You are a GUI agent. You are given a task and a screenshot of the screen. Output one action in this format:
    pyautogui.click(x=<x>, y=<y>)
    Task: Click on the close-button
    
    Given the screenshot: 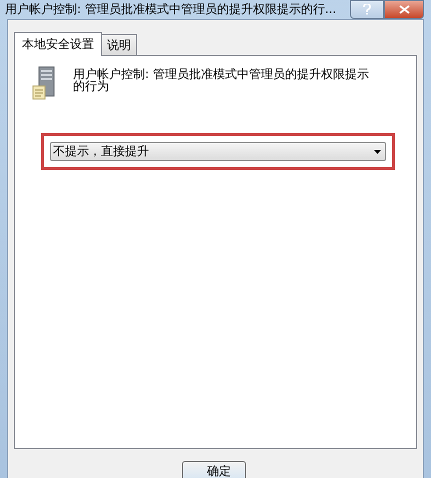 What is the action you would take?
    pyautogui.click(x=404, y=9)
    